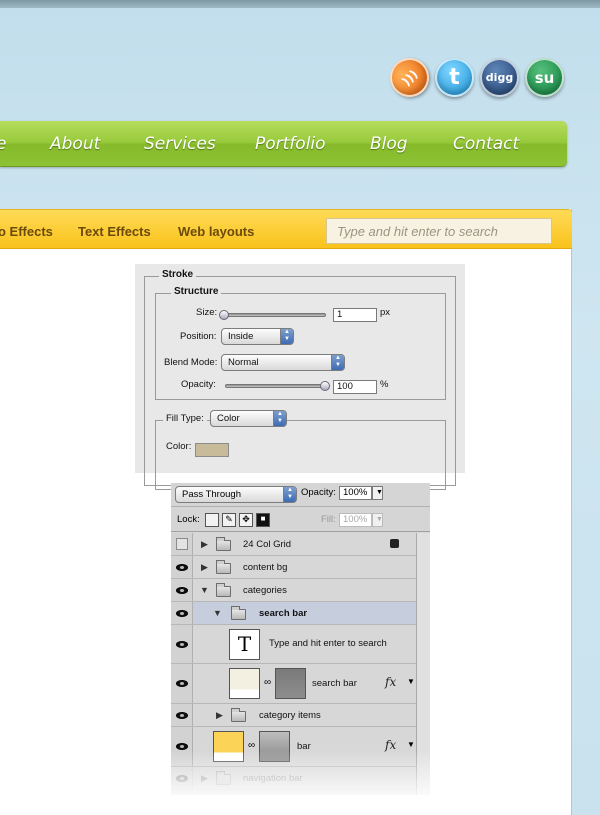  Describe the element at coordinates (290, 715) in the screenshot. I see `layer-name: category items` at that location.